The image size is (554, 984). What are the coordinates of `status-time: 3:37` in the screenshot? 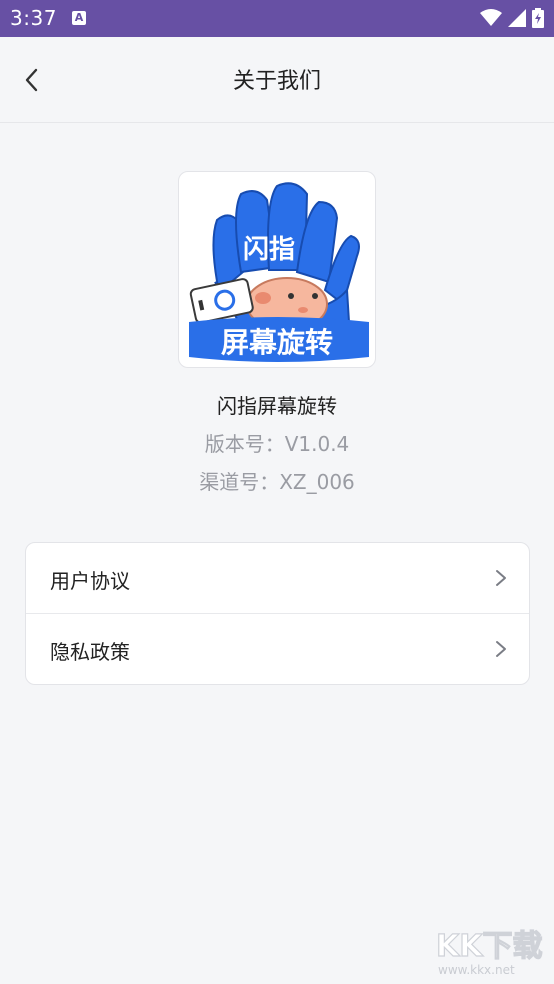 It's located at (33, 18).